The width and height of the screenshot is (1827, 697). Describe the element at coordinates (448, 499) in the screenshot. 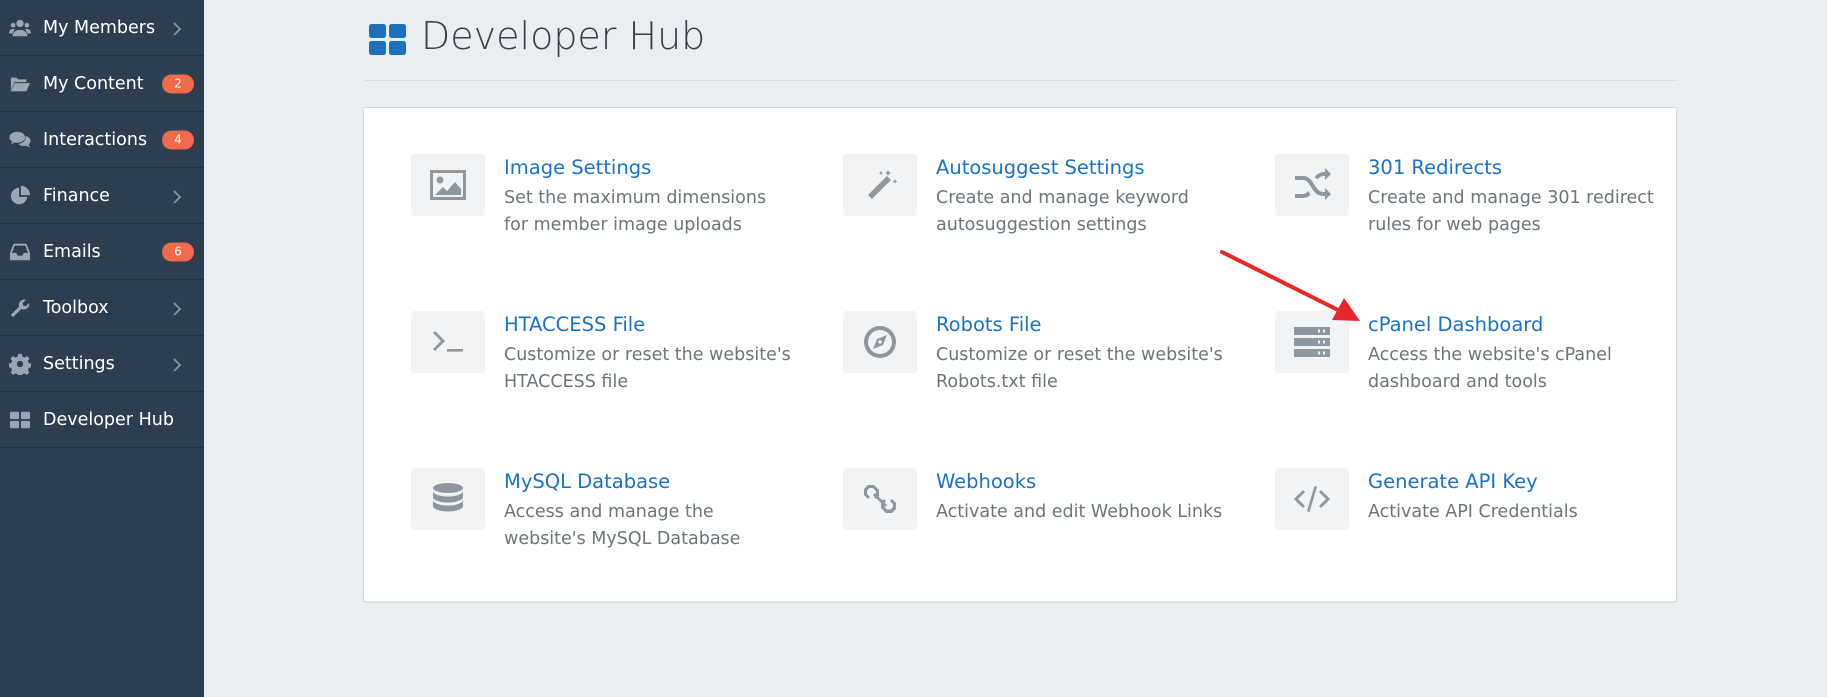

I see `database-icon` at that location.